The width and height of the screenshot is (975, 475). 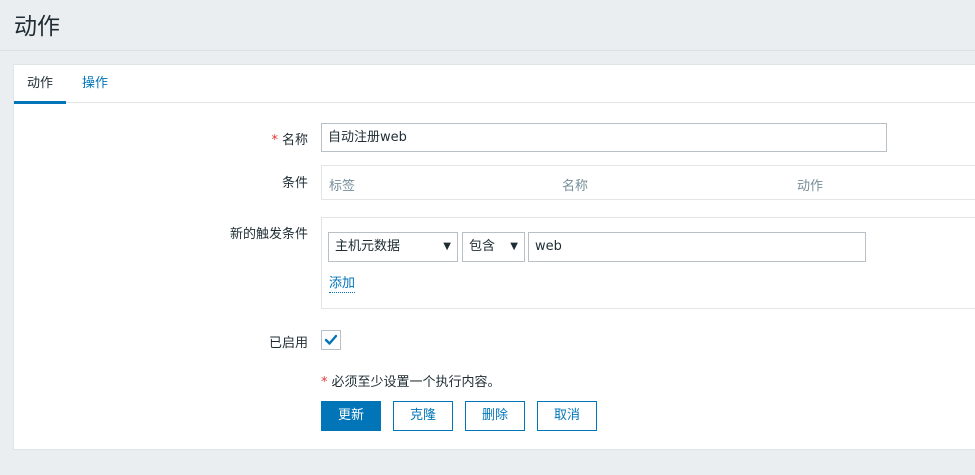 I want to click on checkmark-icon, so click(x=331, y=339).